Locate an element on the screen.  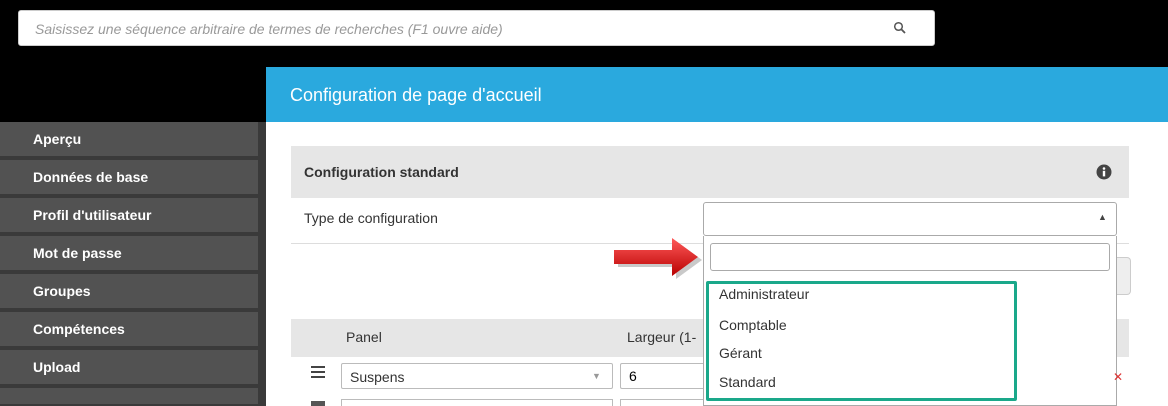
caret-down-icon: ▼ is located at coordinates (596, 376).